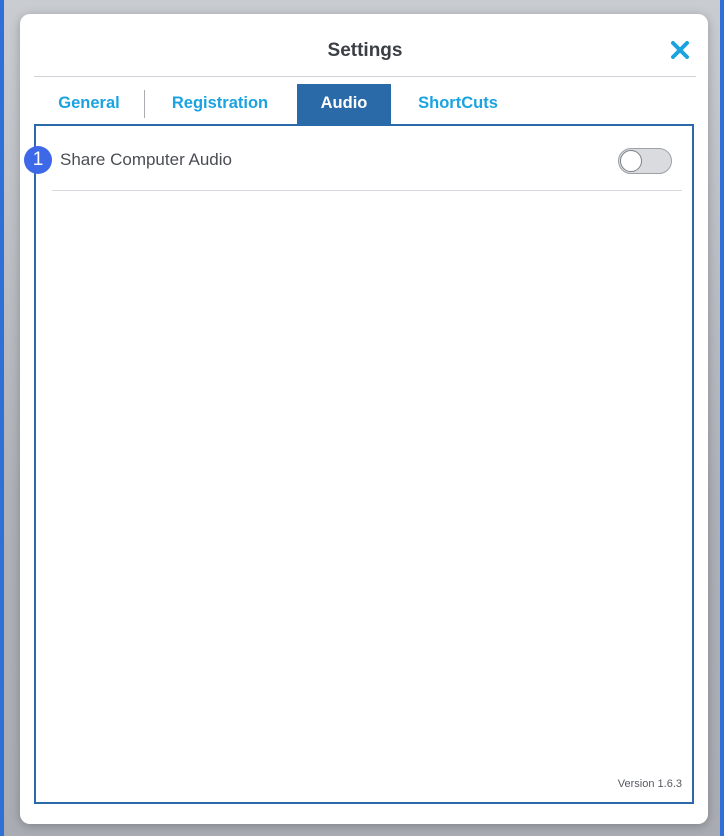  I want to click on window-frame-right, so click(722, 418).